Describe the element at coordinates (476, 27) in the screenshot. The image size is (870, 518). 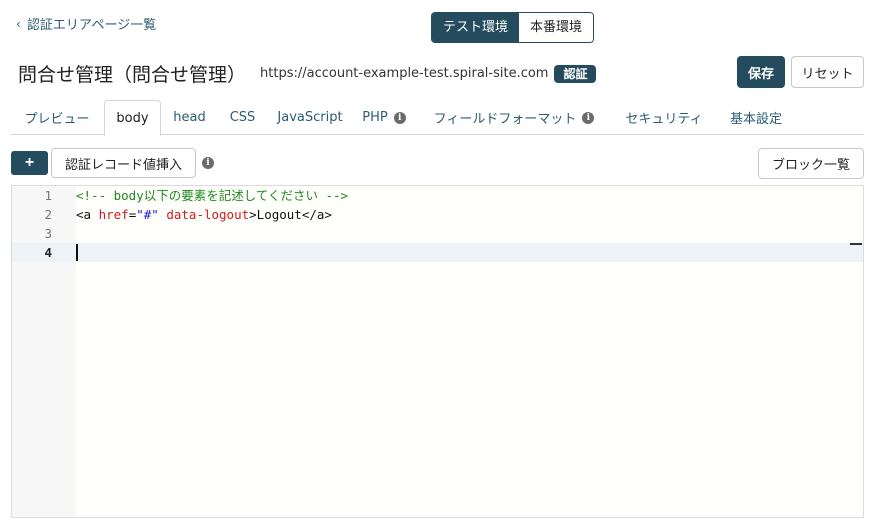
I see `test-env-button: テスト環境` at that location.